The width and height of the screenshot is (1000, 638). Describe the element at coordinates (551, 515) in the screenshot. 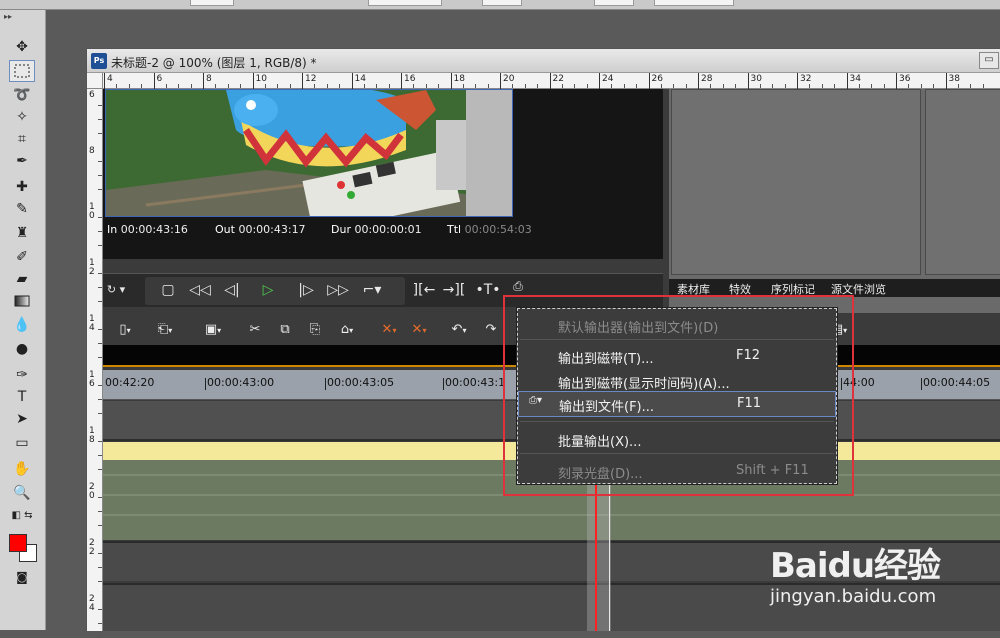

I see `audio-waveform` at that location.